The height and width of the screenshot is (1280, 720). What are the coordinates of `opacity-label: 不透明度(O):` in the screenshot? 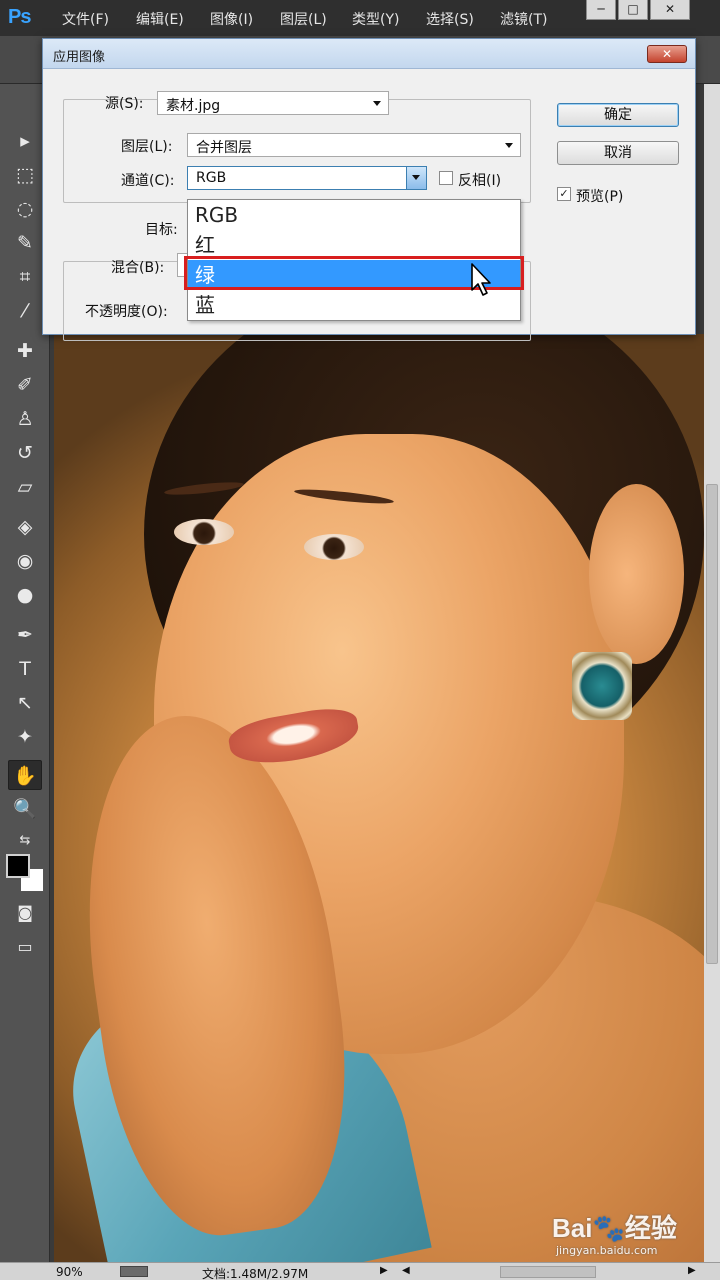 It's located at (126, 312).